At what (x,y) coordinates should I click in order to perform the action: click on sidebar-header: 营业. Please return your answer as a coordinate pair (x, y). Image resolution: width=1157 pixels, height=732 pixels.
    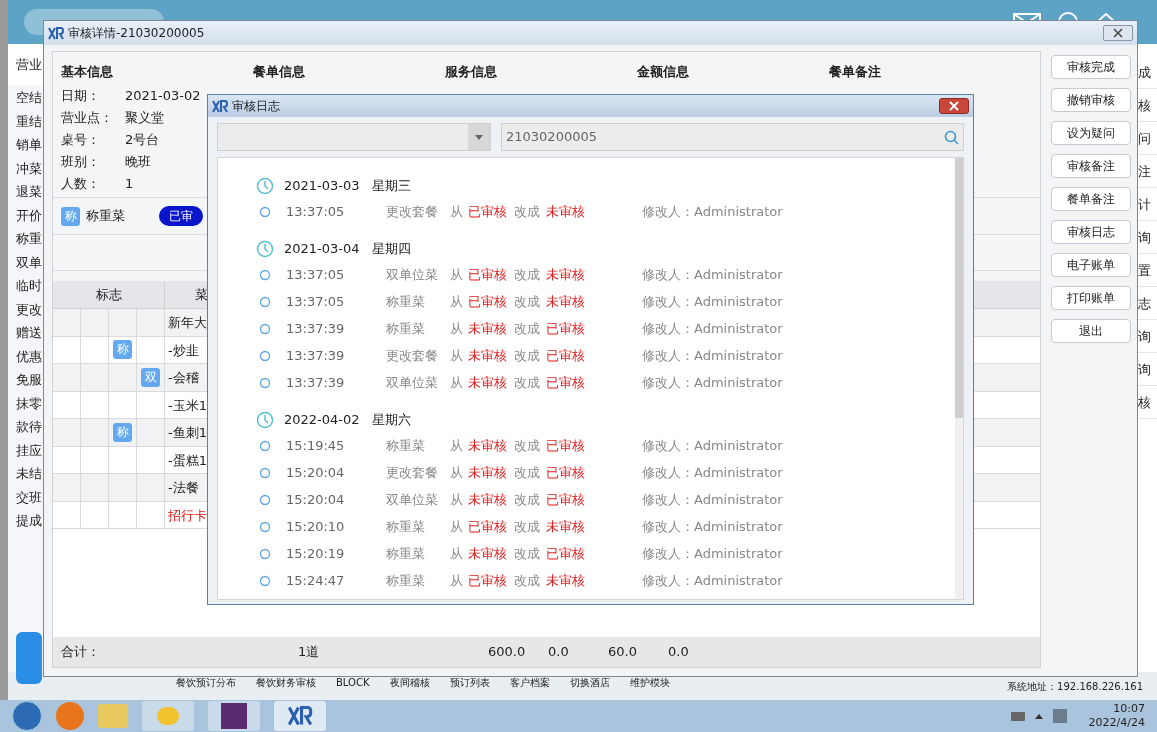
    Looking at the image, I should click on (25, 65).